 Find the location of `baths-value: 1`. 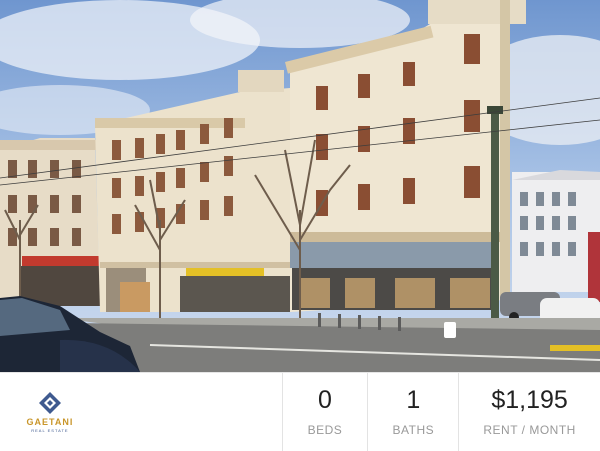

baths-value: 1 is located at coordinates (413, 399).